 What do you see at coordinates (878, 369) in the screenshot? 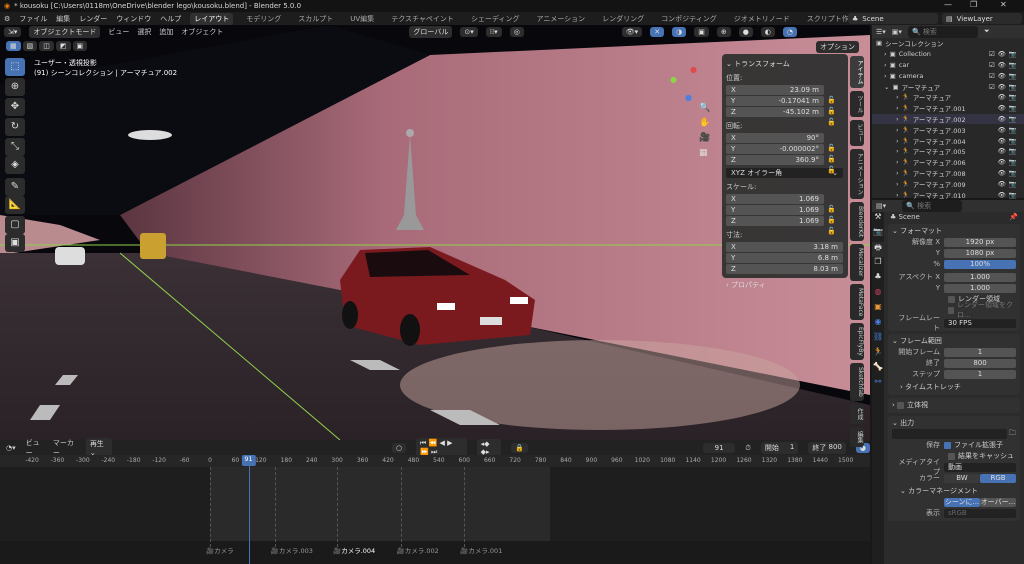
I see `bone-tab-icon: 🦴` at bounding box center [878, 369].